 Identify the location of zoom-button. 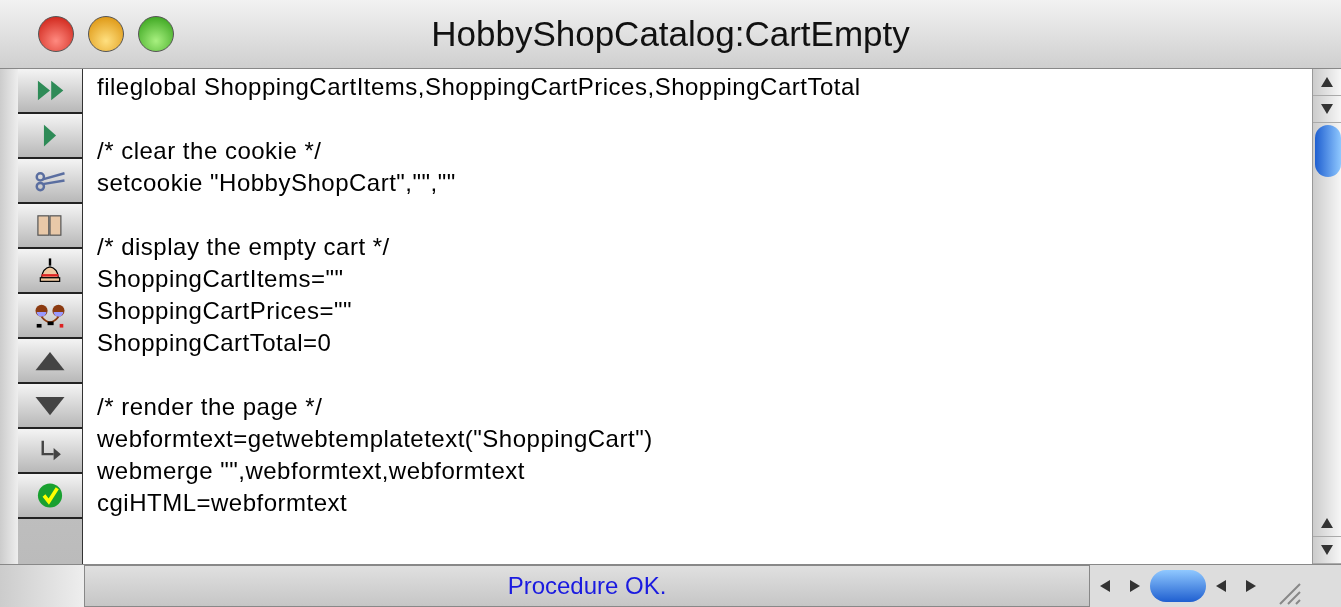
(156, 34).